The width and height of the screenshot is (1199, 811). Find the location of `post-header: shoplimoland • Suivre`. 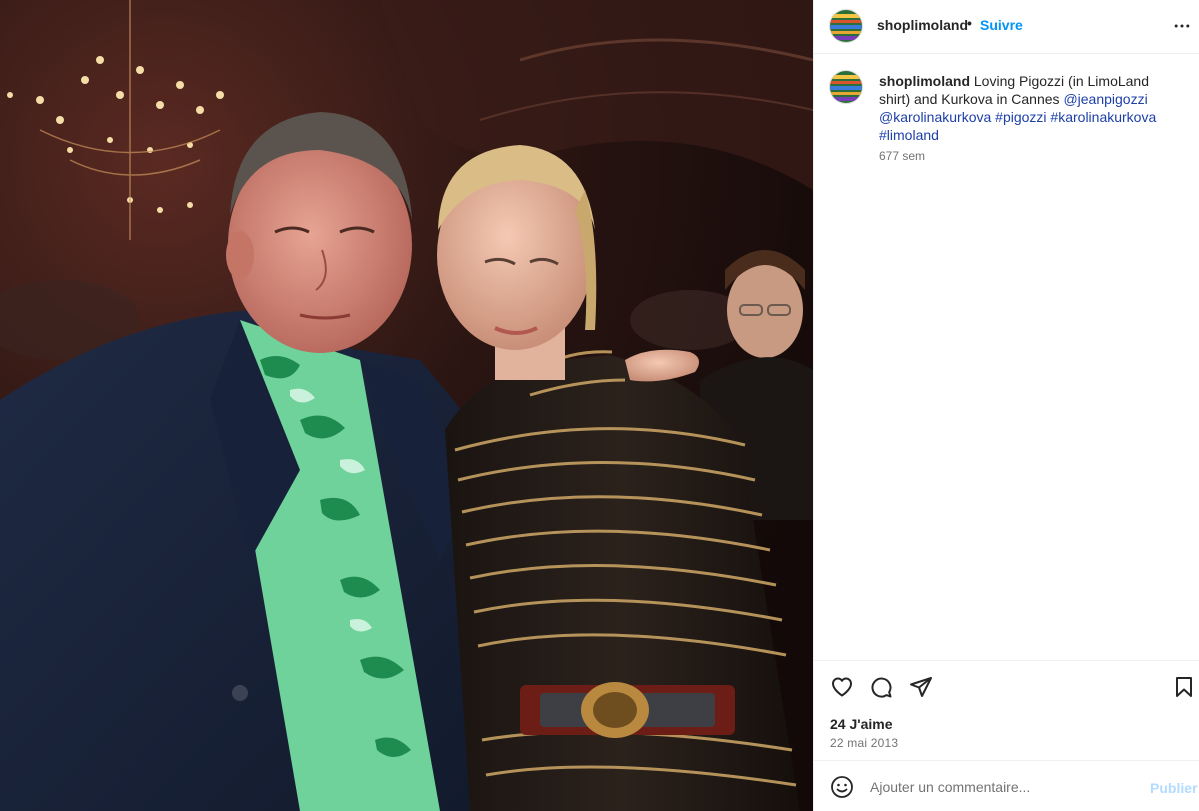

post-header: shoplimoland • Suivre is located at coordinates (1006, 27).